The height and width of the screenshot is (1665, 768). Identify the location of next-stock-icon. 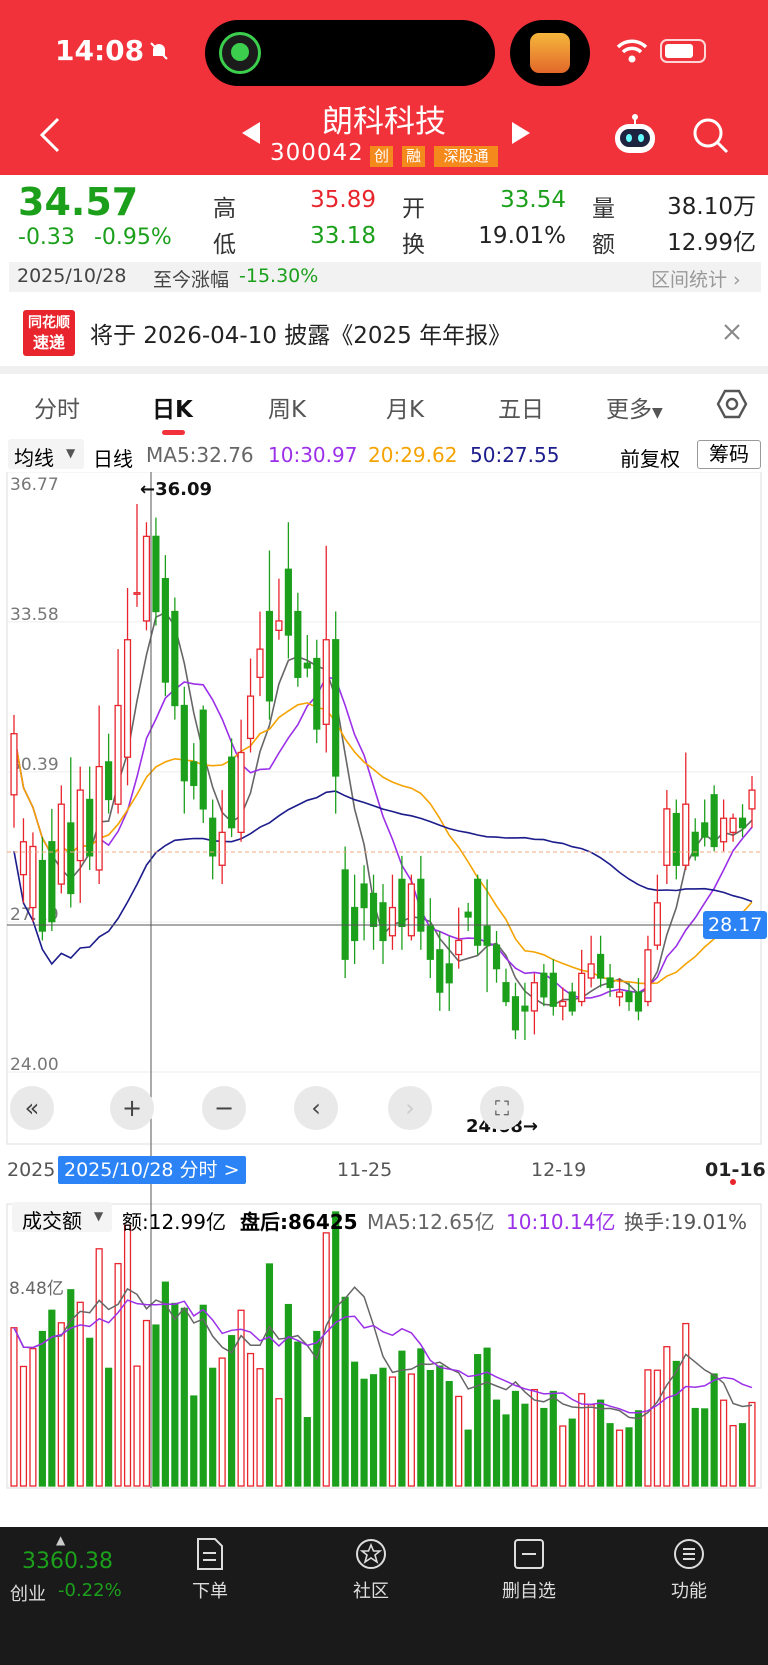
(521, 133).